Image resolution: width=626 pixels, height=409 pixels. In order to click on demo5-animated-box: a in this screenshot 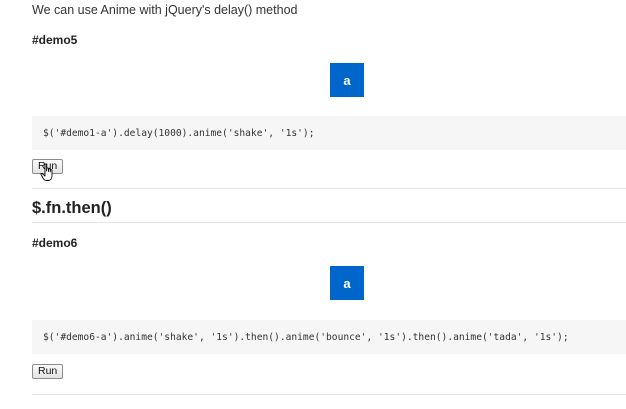, I will do `click(347, 80)`.